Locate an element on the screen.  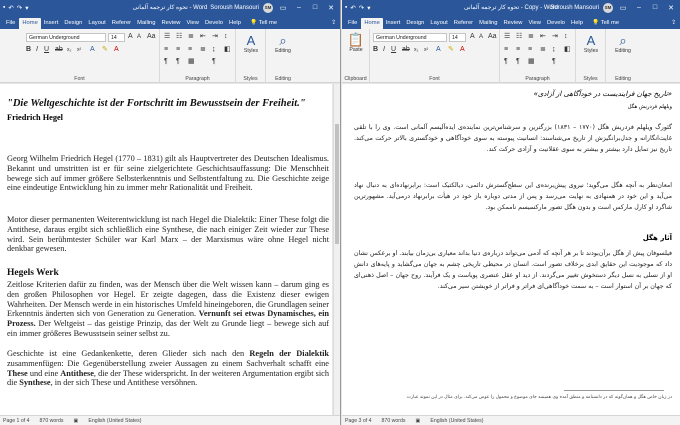
editing-button: ⌕ Editing is located at coordinates (623, 44).